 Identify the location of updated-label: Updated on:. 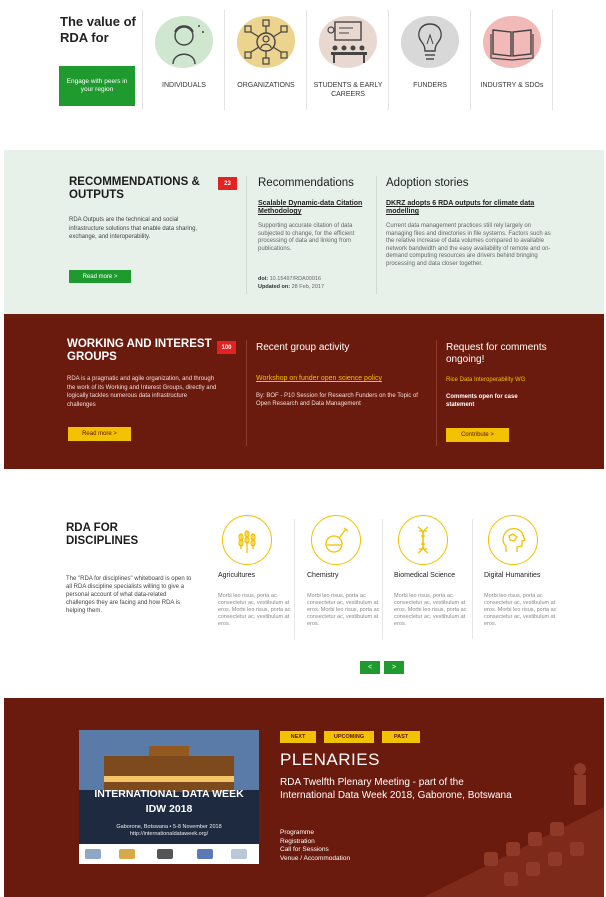
(274, 287).